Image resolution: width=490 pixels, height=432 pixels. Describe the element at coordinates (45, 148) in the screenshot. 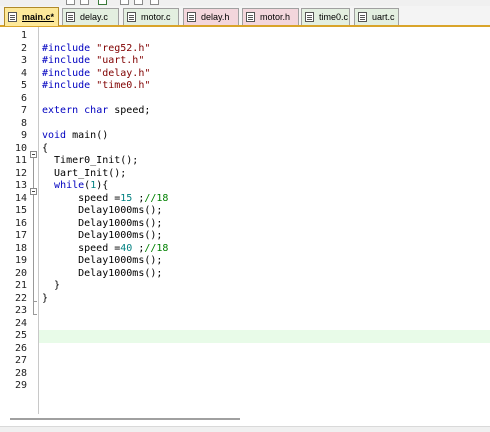

I see `code-text: {` at that location.